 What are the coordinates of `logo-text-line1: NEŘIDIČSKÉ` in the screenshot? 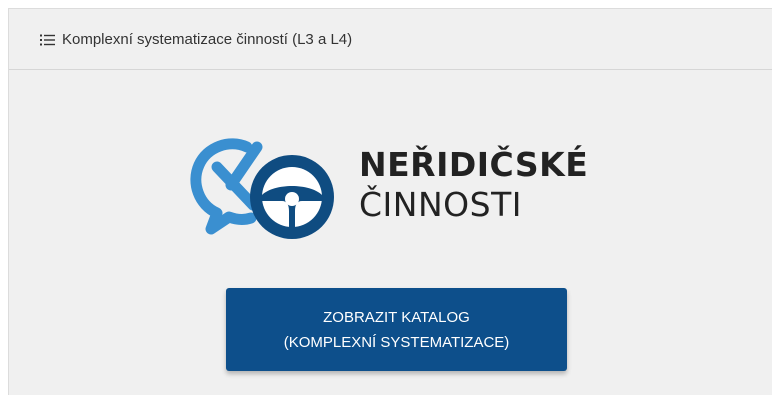 It's located at (474, 164).